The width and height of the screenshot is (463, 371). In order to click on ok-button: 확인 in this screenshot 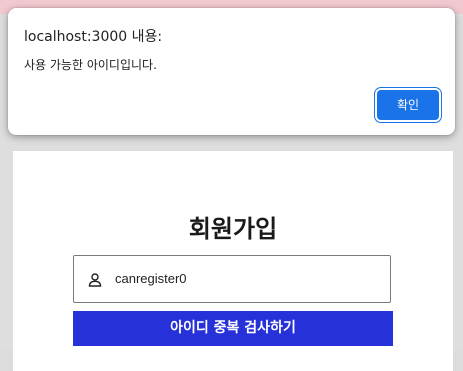, I will do `click(408, 105)`.